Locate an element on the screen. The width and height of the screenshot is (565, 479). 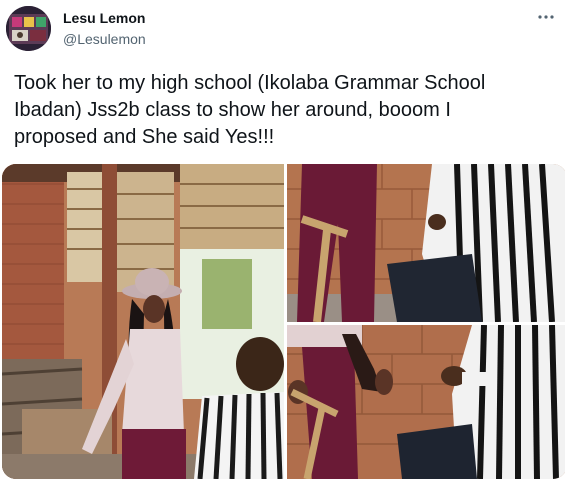
author-avatar is located at coordinates (28, 28).